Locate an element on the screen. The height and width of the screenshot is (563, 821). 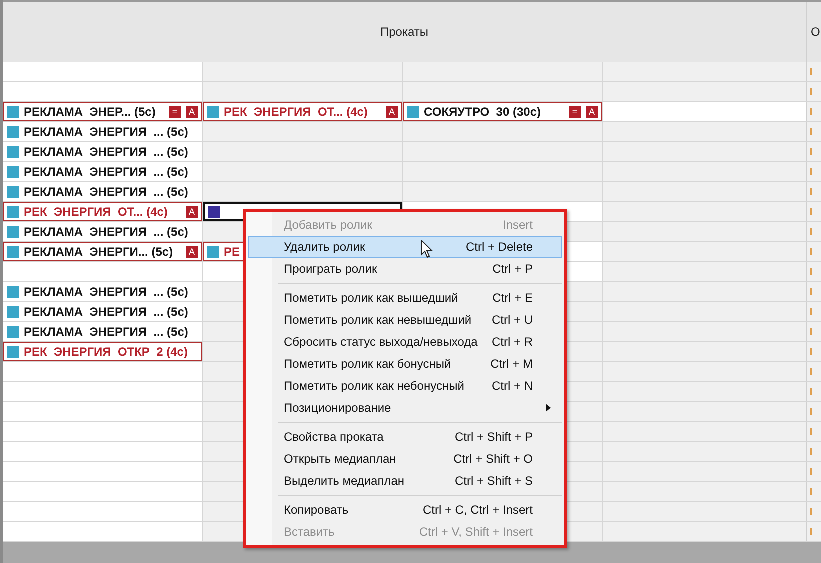
spot-label: СОКЯУТРО_30 (30c) is located at coordinates (482, 111).